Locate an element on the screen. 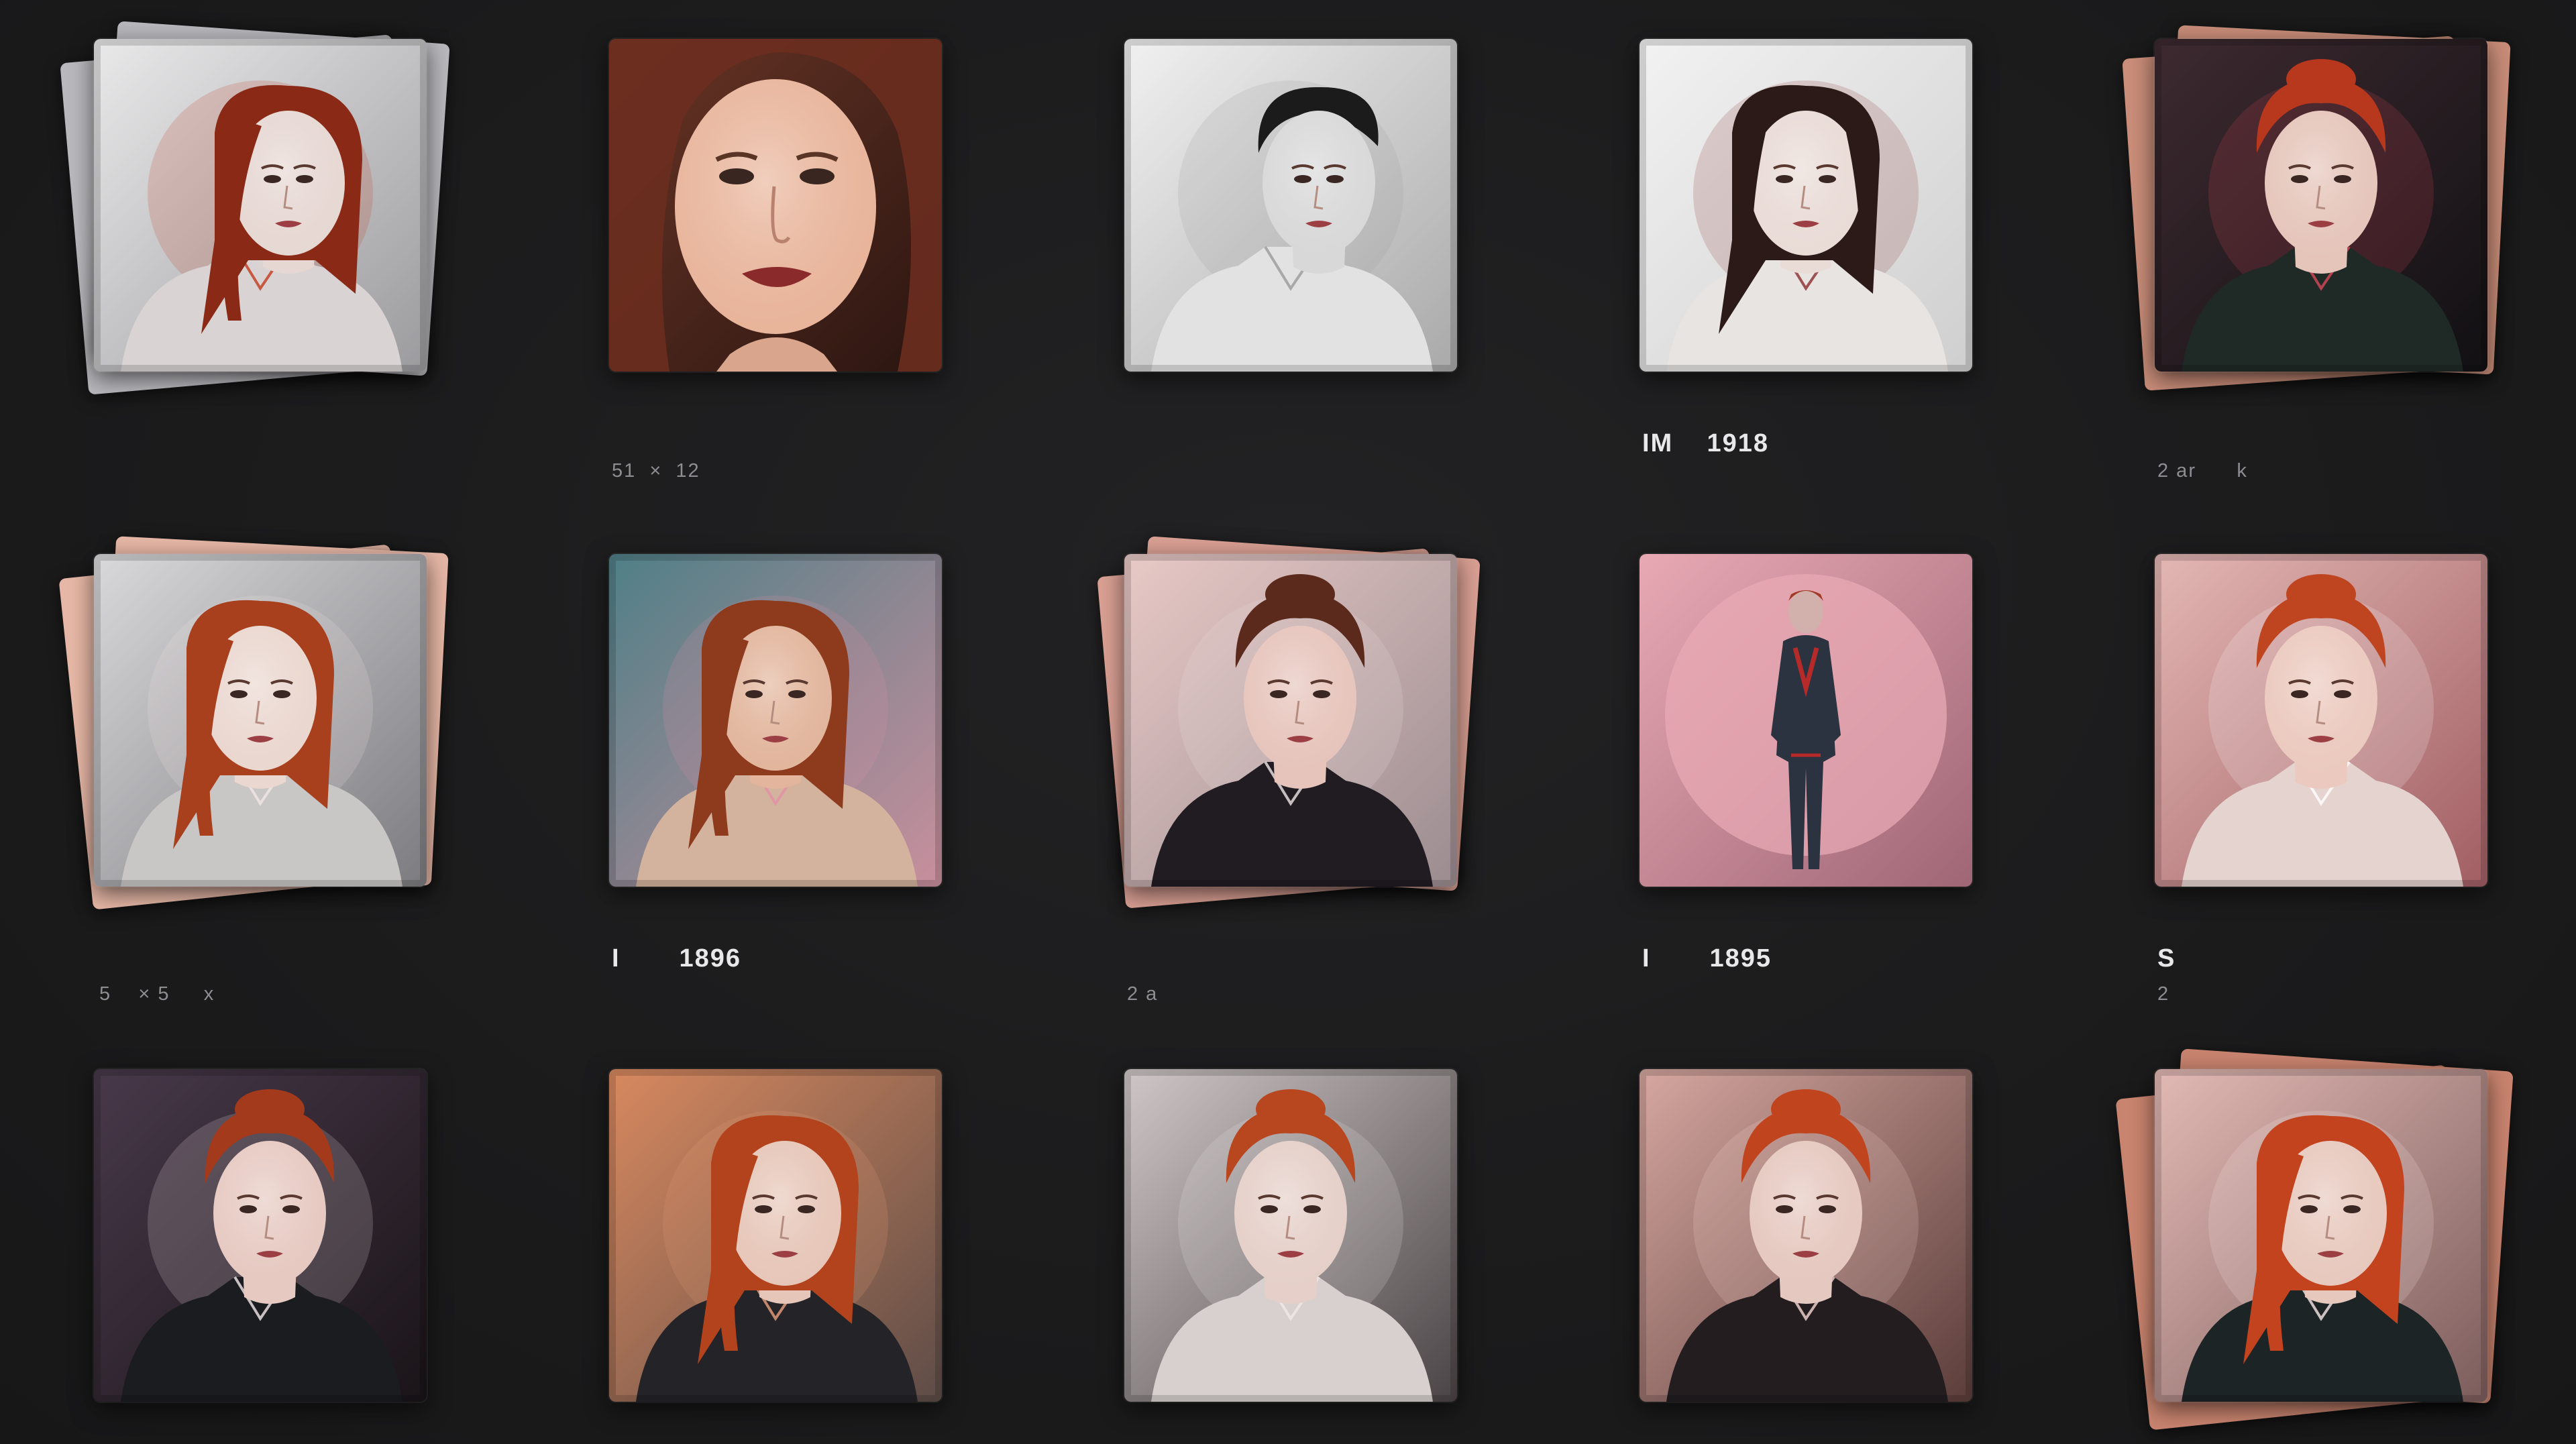 The image size is (2576, 1444). image-caption-meta: 51 × 12 is located at coordinates (656, 471).